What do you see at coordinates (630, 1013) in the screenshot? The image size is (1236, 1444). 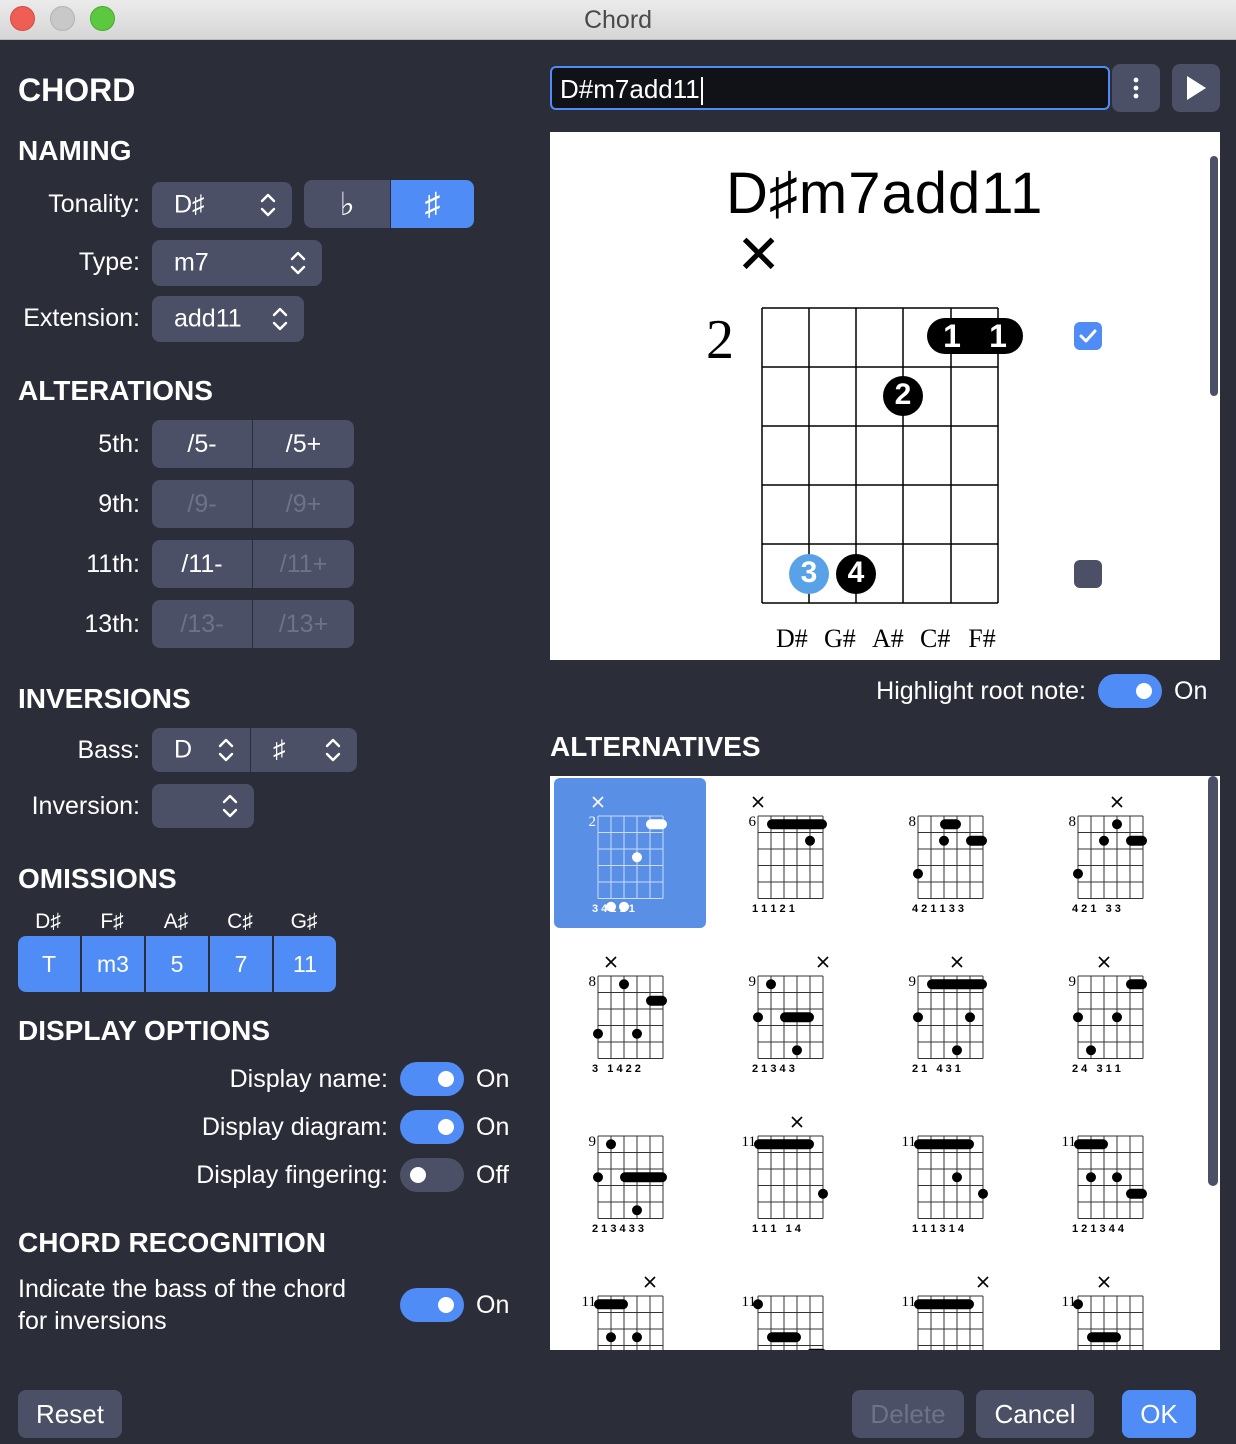 I see `alternative-chord-5: 8 3 1 4 2 2` at bounding box center [630, 1013].